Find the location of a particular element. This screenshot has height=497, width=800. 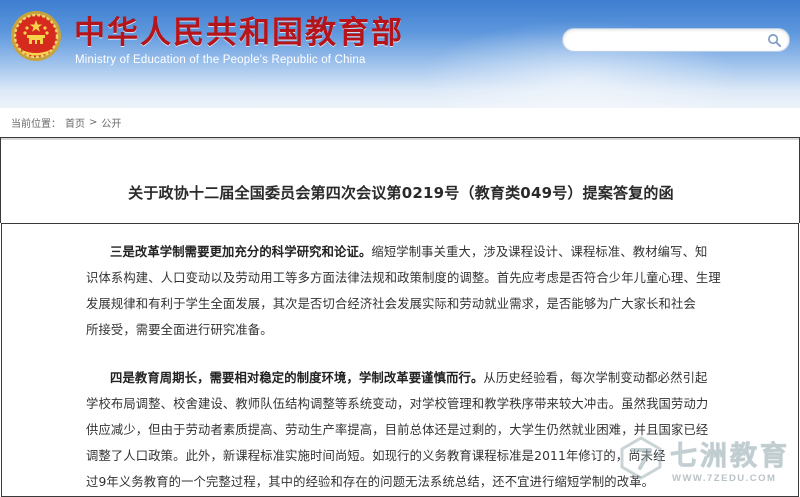

paragraph-lead: 四是教育周期长，需要相对稳定的制度环境，学制改革要谨慎而行。 is located at coordinates (297, 378).